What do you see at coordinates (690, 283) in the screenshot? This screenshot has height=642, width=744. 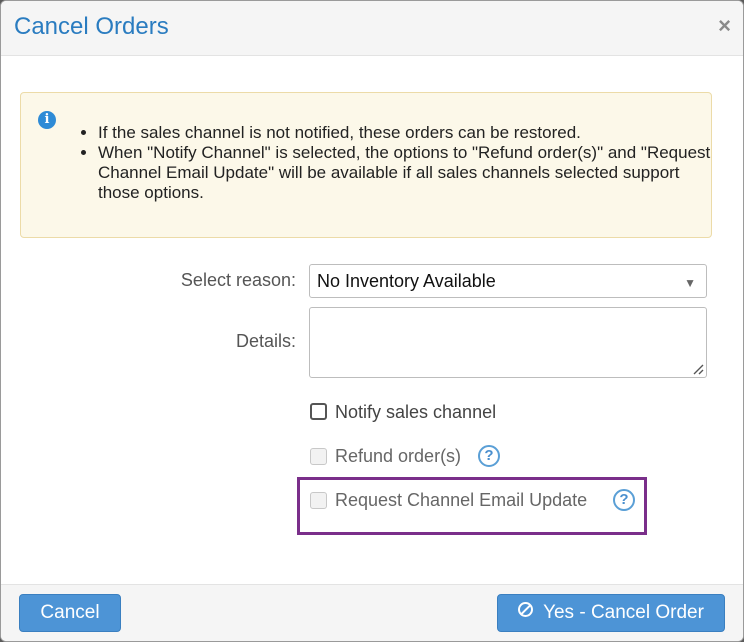 I see `caret-down-icon: ▼` at bounding box center [690, 283].